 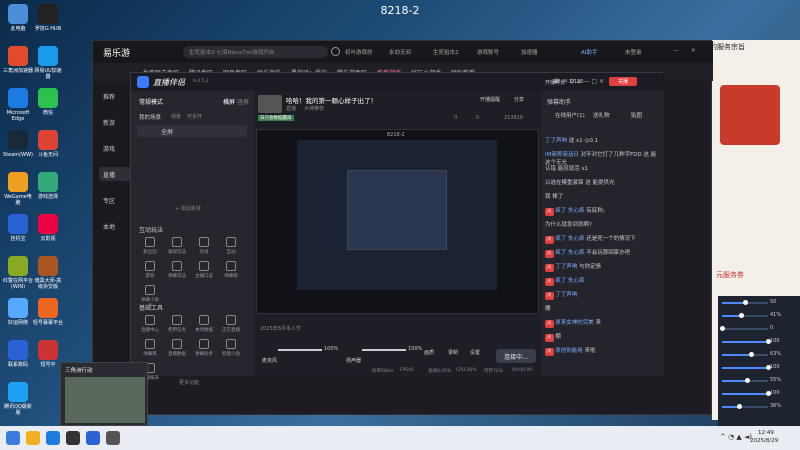 What do you see at coordinates (602, 211) in the screenshot?
I see `chat-message: 火 疯了 失心疯 有底狗。` at bounding box center [602, 211].